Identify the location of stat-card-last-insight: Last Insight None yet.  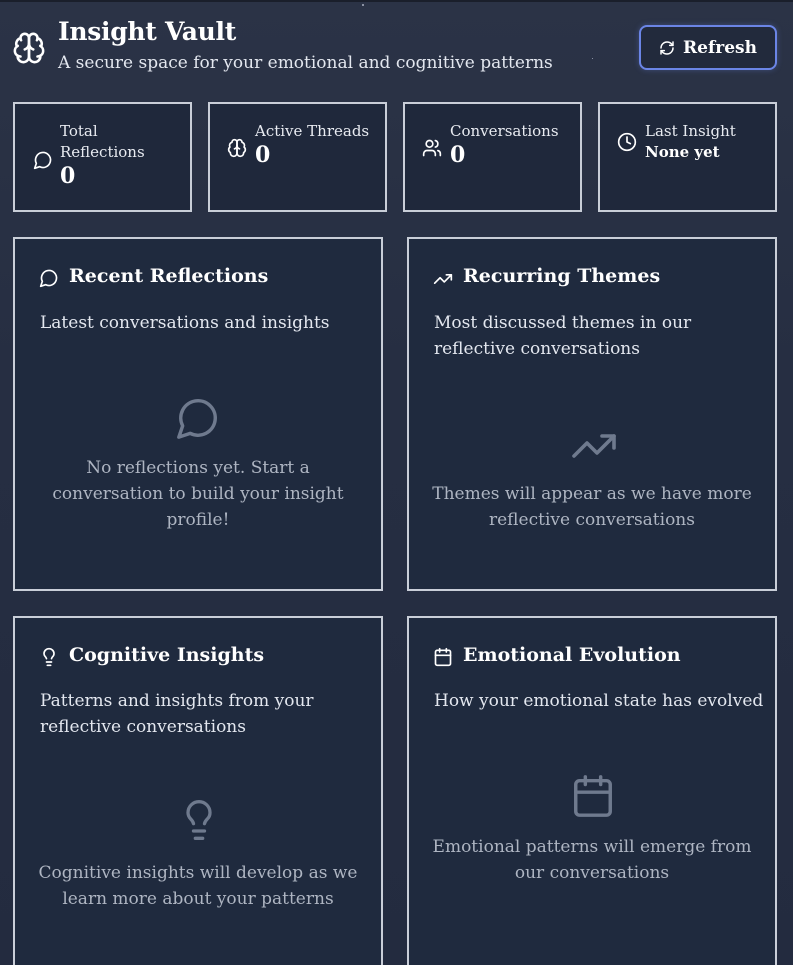
(687, 157).